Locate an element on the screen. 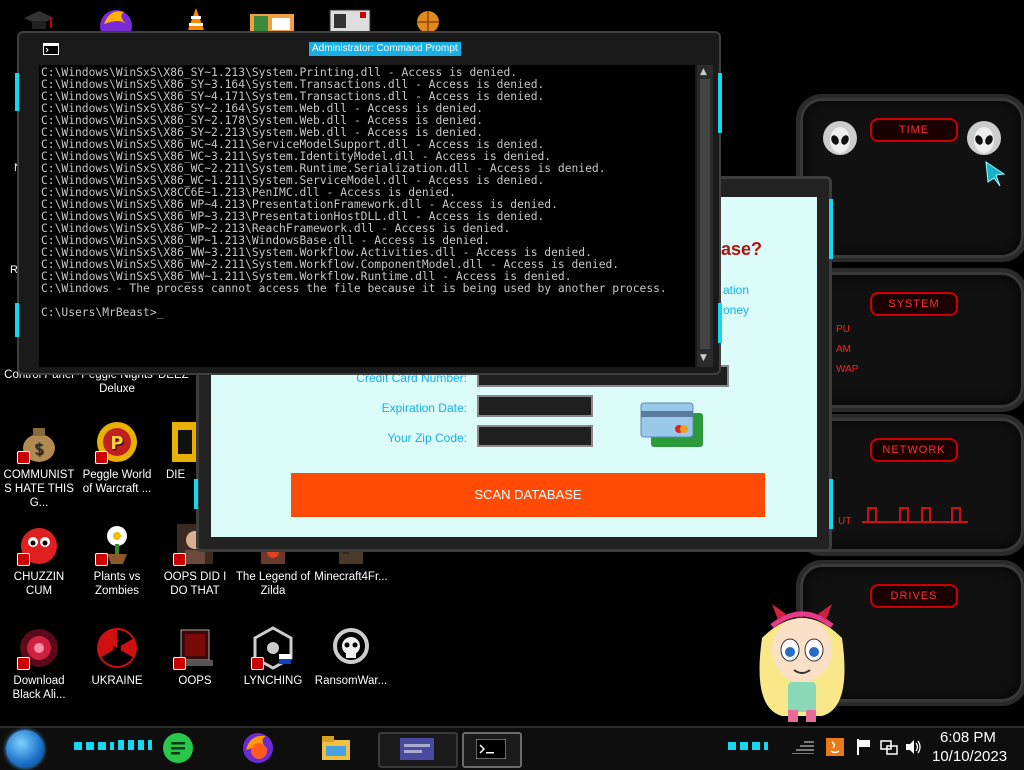  cartoon-character-gadget is located at coordinates (802, 661).